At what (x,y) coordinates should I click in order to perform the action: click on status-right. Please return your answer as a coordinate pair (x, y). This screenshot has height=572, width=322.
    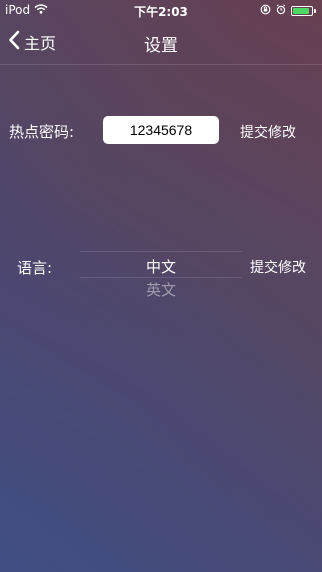
    Looking at the image, I should click on (288, 11).